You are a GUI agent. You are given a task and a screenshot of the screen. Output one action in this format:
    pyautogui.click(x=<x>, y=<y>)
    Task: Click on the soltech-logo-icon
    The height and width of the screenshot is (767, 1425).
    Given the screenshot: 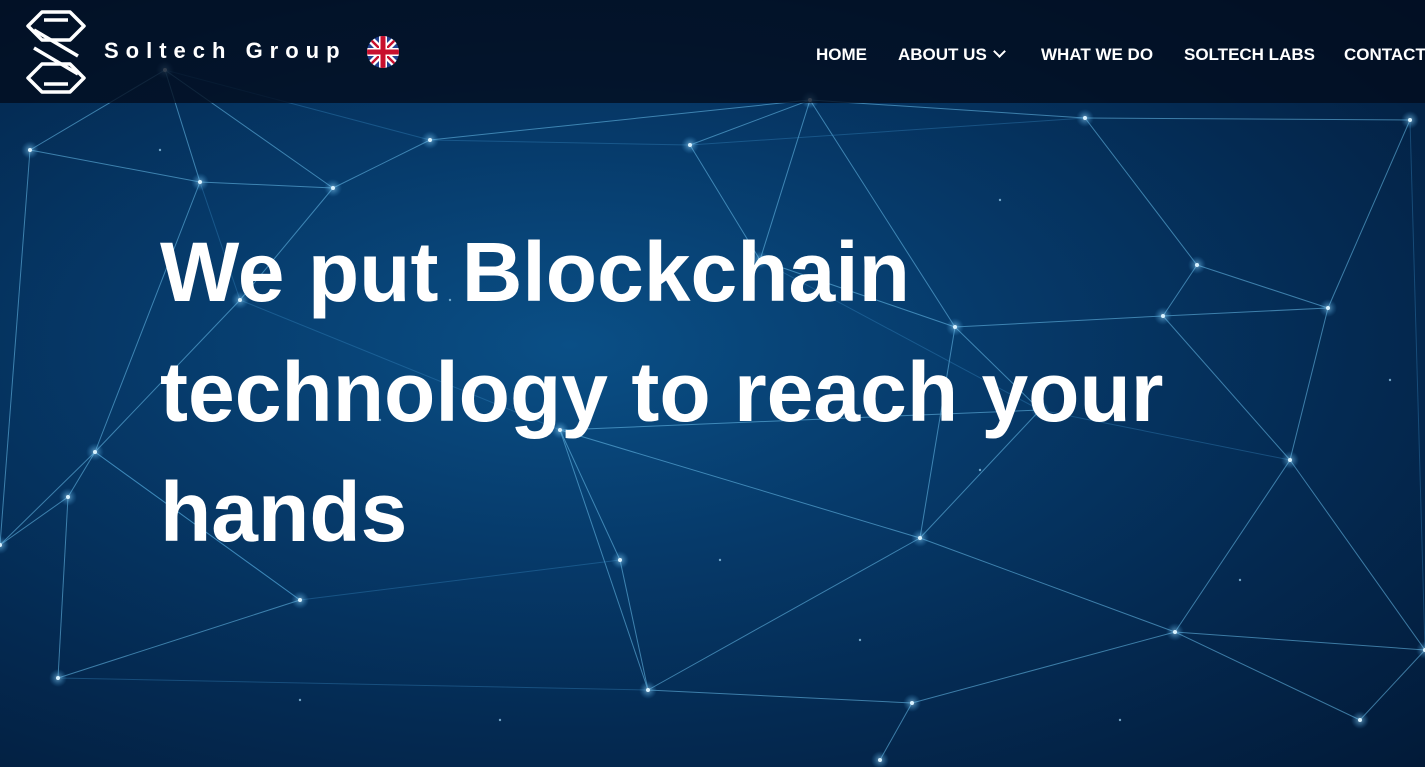 What is the action you would take?
    pyautogui.click(x=56, y=52)
    